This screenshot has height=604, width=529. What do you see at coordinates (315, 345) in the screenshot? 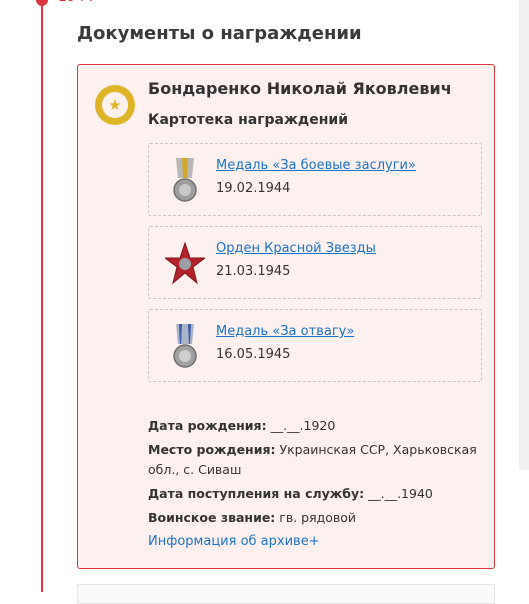
I see `award-item: Медаль «За отвагу» 16.05.1945` at bounding box center [315, 345].